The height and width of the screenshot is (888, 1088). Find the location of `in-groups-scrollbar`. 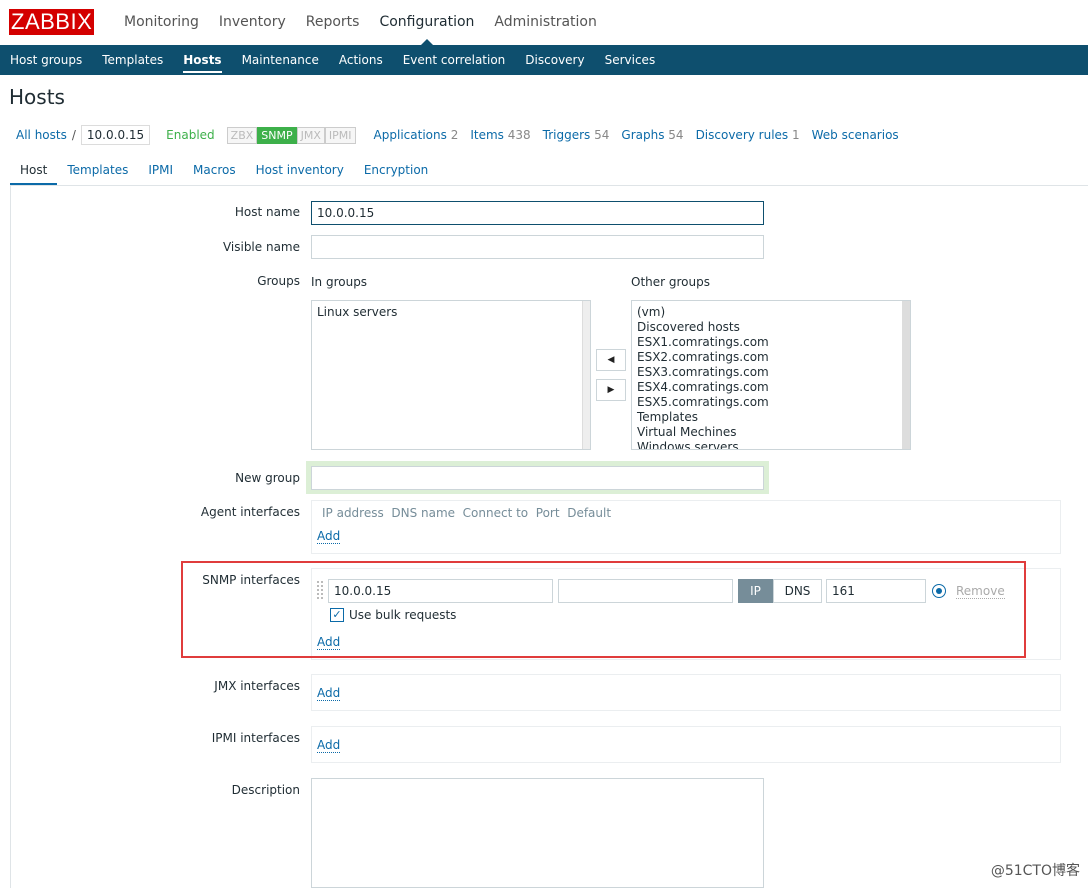

in-groups-scrollbar is located at coordinates (586, 375).